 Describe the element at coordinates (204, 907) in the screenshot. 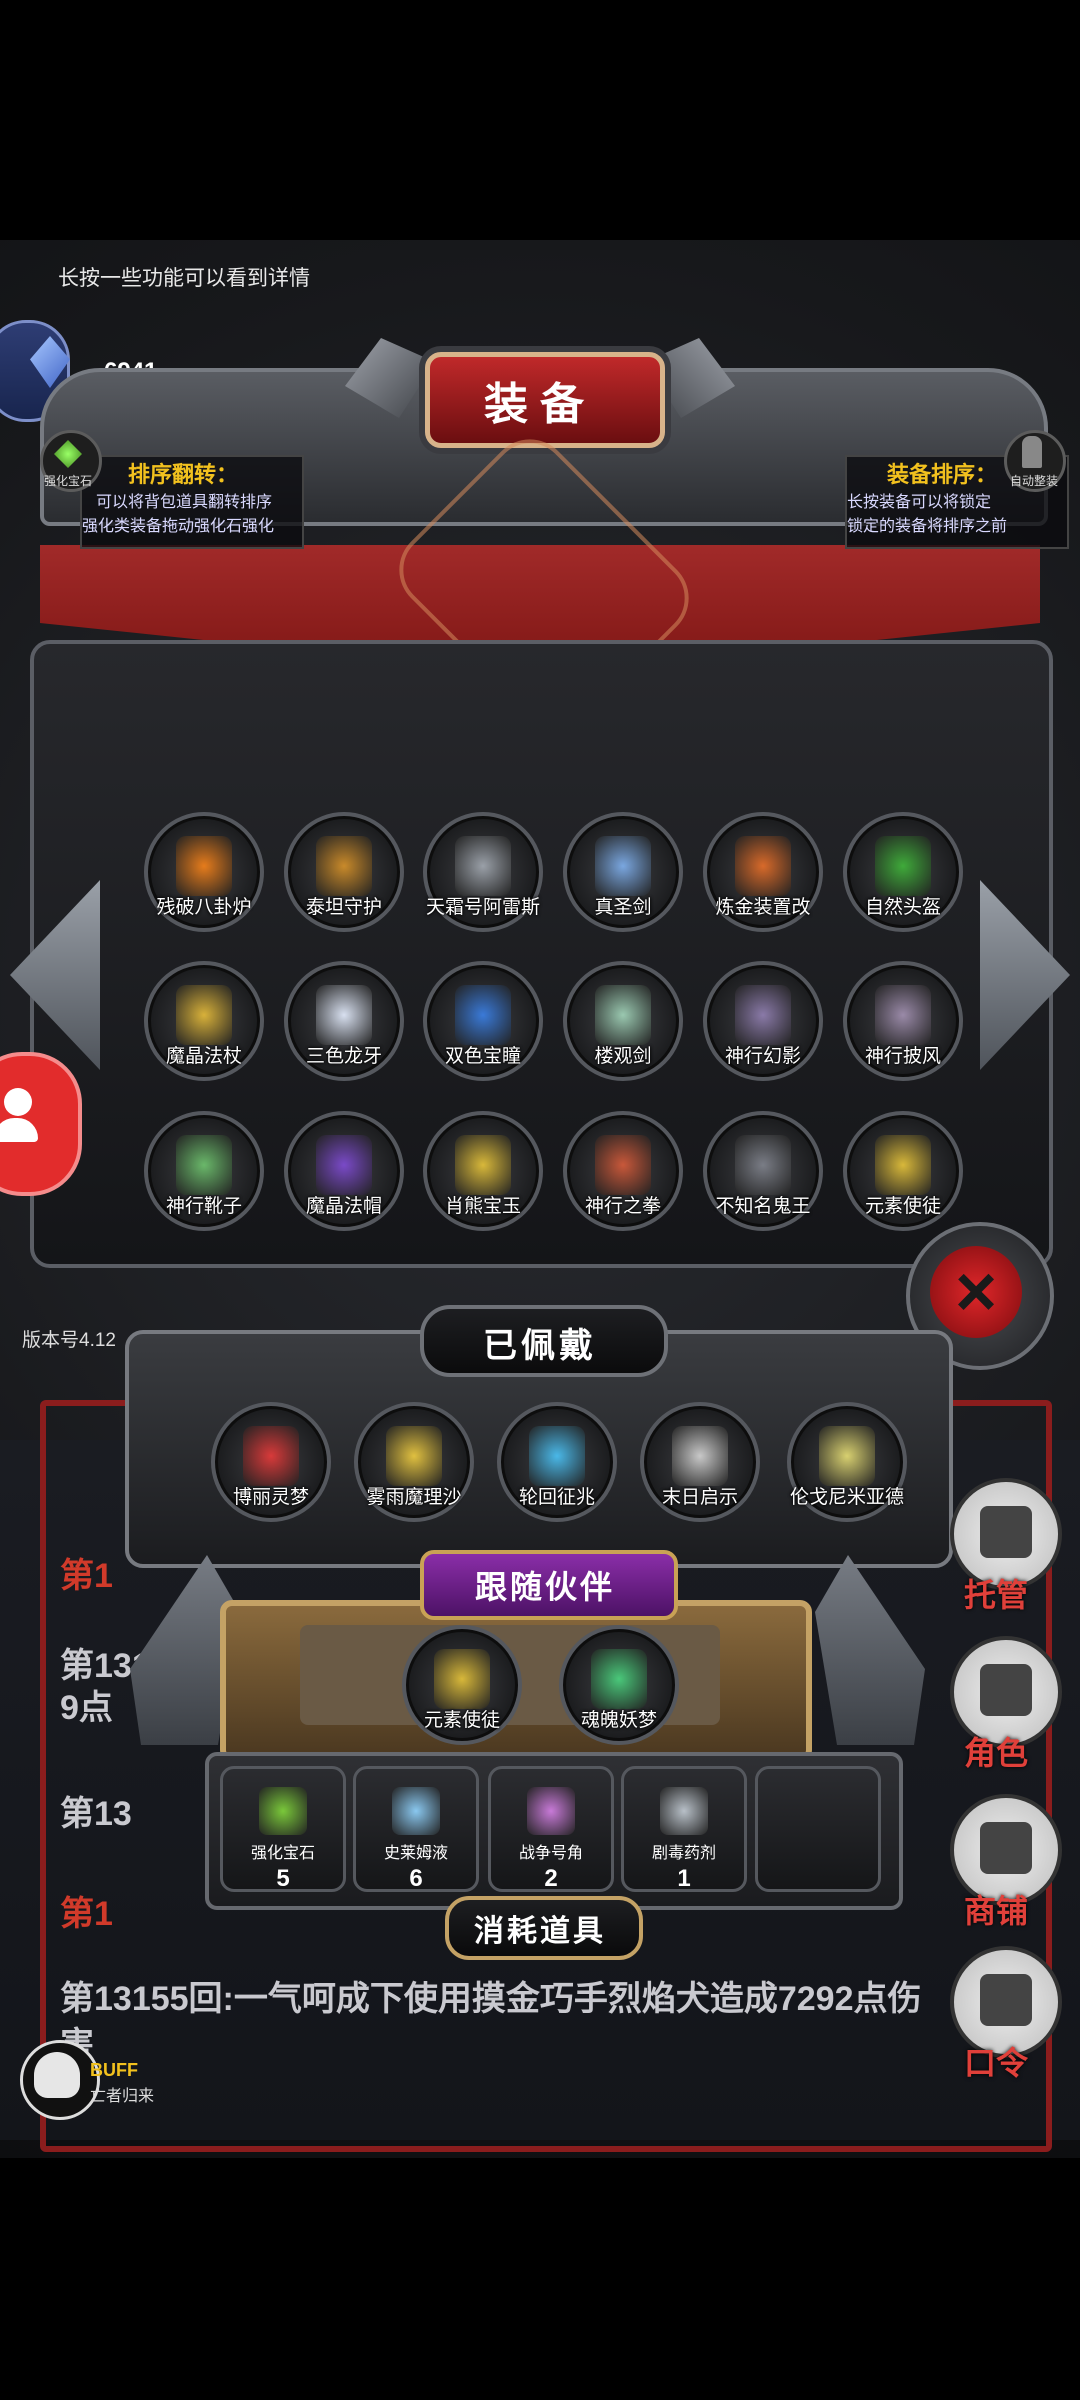

I see `inventory-item-label: 残破八卦炉` at that location.